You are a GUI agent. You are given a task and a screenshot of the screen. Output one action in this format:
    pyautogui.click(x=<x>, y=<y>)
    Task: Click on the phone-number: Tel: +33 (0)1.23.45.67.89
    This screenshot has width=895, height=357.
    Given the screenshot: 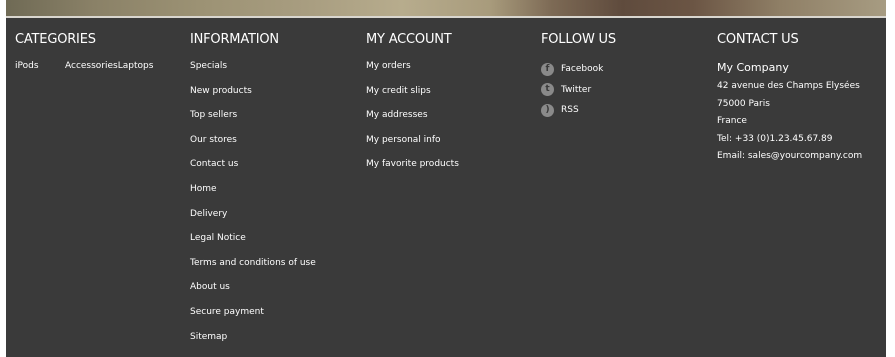 What is the action you would take?
    pyautogui.click(x=775, y=138)
    